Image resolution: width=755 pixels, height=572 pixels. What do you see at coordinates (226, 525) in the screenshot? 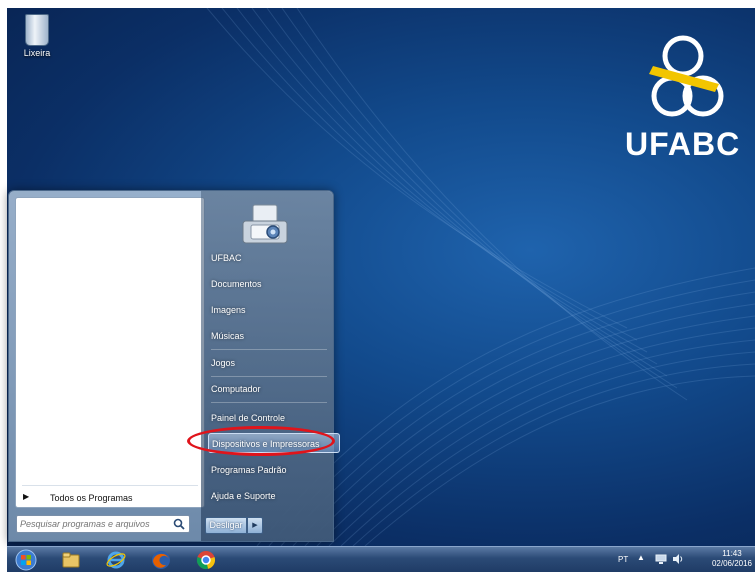
I see `shutdown-button: Desligar` at bounding box center [226, 525].